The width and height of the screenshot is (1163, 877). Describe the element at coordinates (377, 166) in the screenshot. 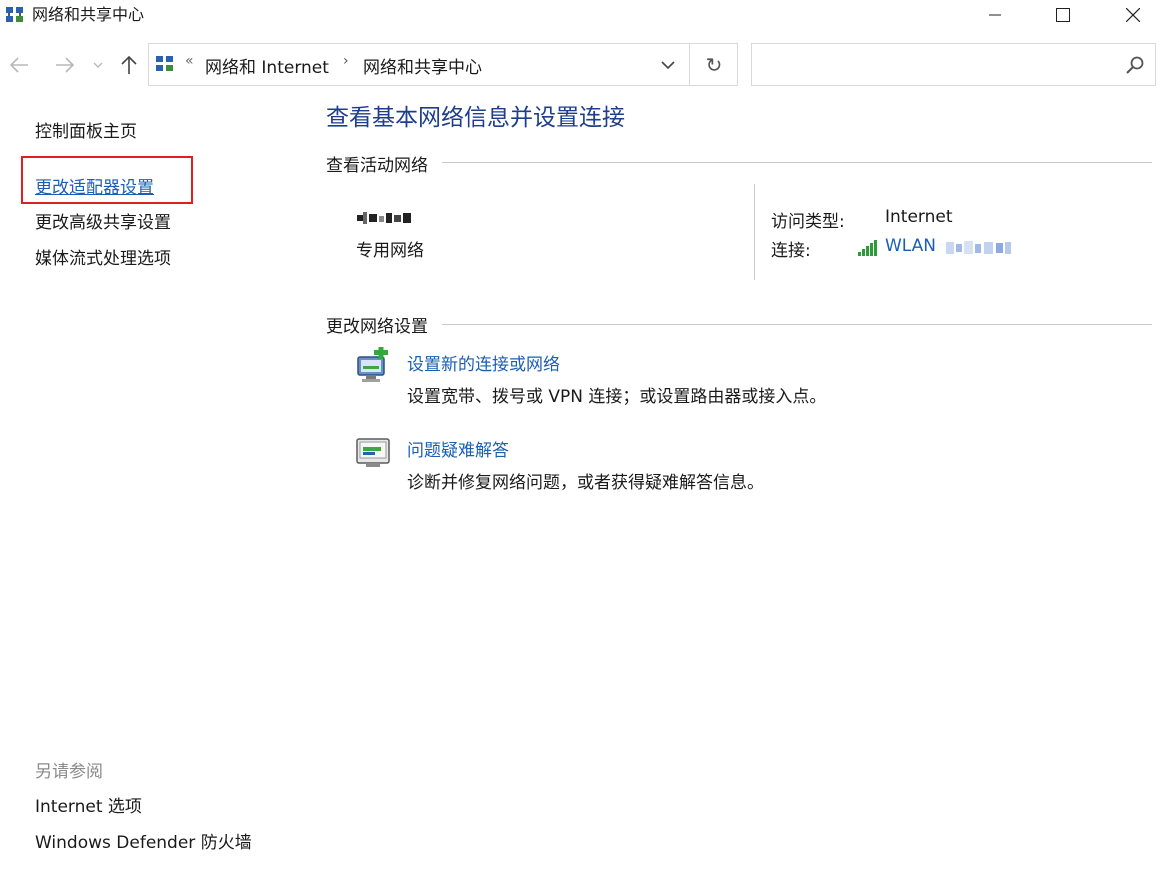

I see `active-networks-heading: 查看活动网络` at that location.